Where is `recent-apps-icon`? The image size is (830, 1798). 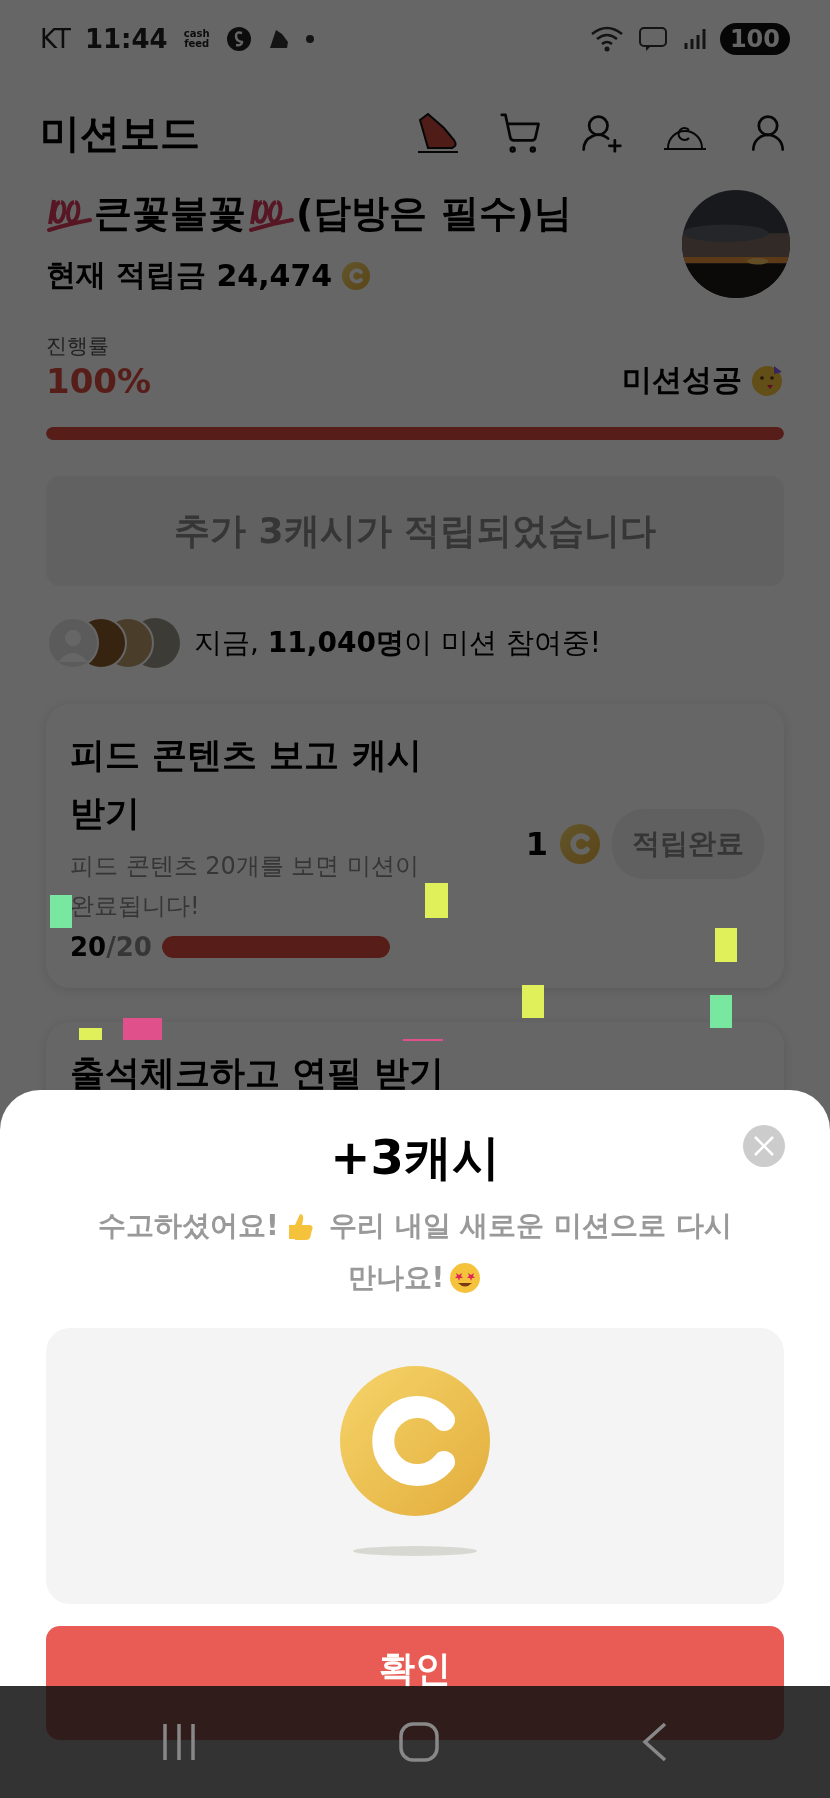 recent-apps-icon is located at coordinates (178, 1742).